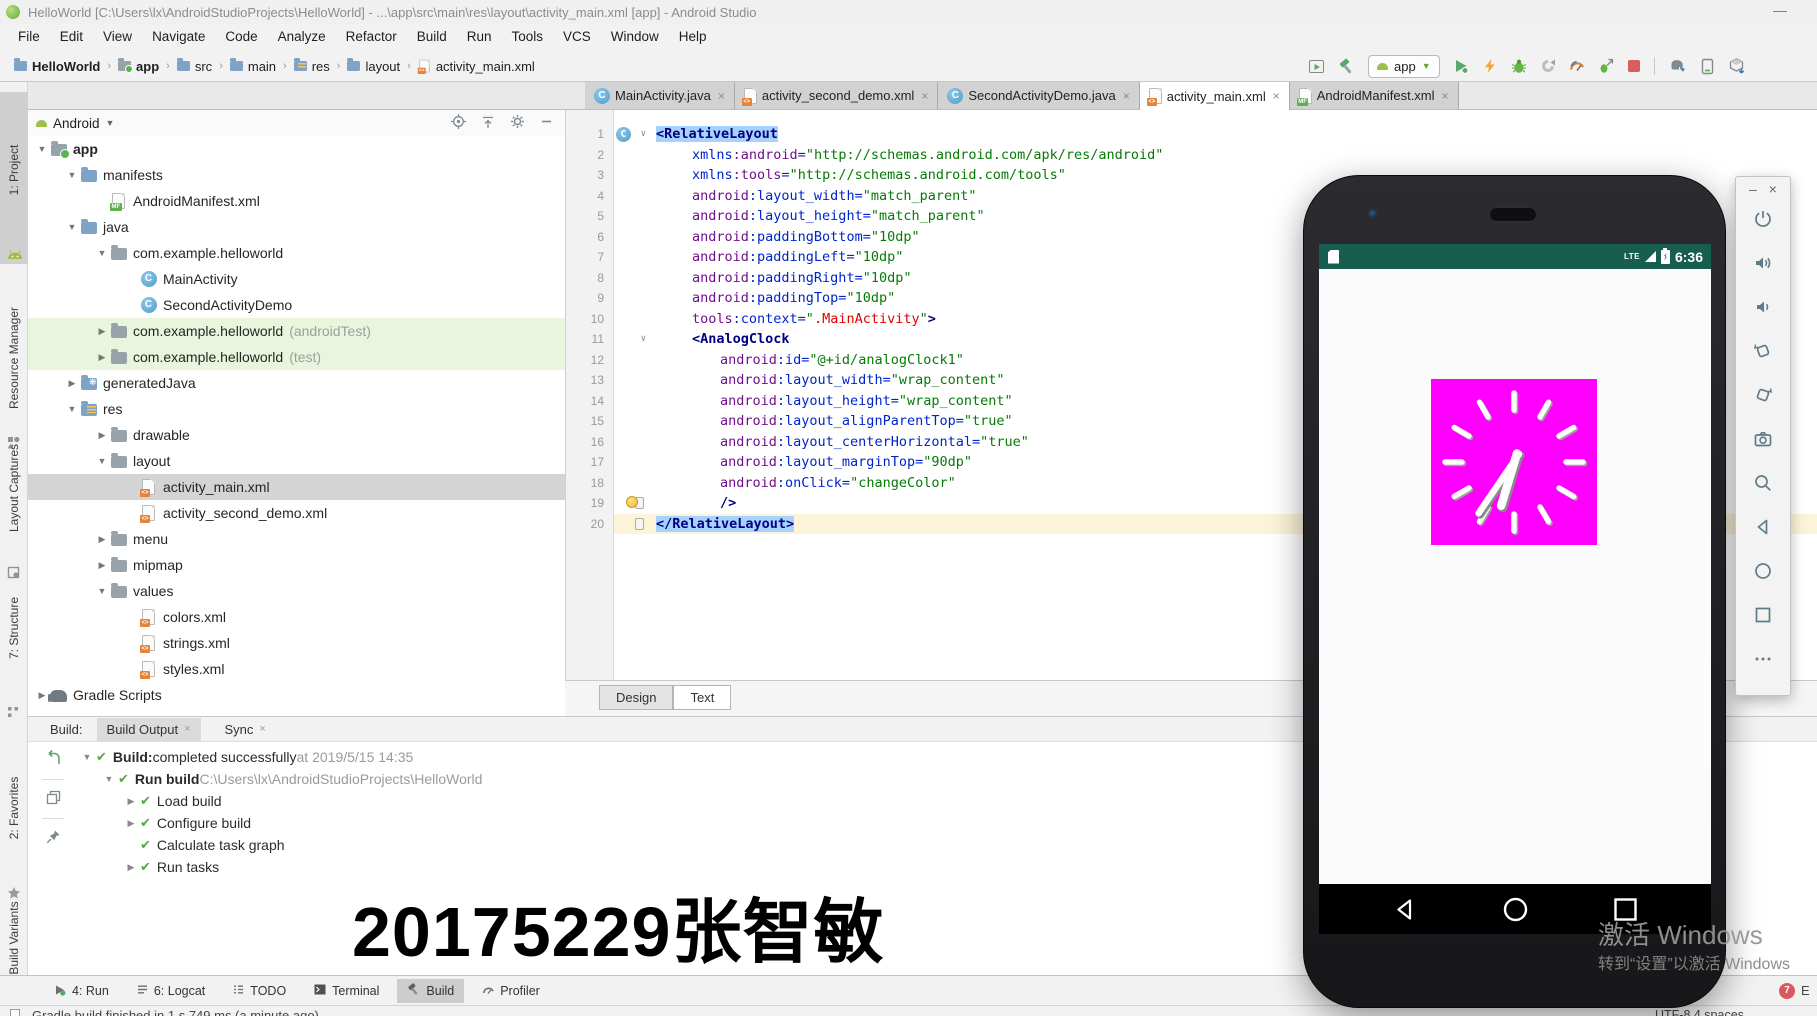 This screenshot has width=1817, height=1016. Describe the element at coordinates (1763, 483) in the screenshot. I see `emulator-zoom-button` at that location.